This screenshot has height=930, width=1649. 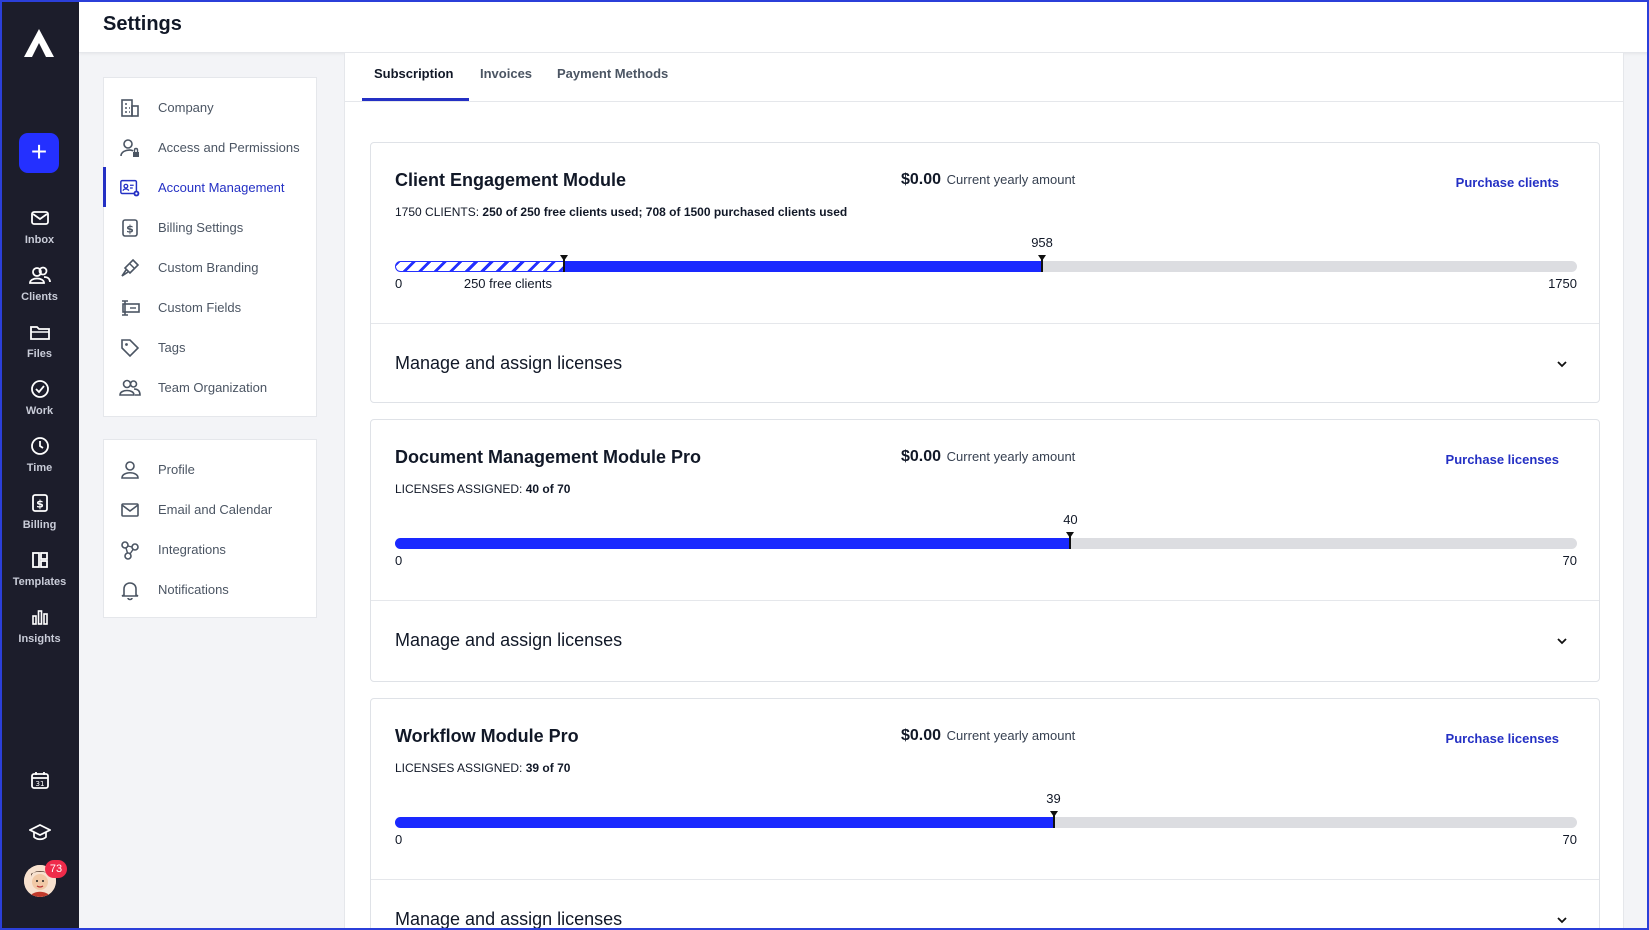 What do you see at coordinates (39, 153) in the screenshot?
I see `add-new-button: +` at bounding box center [39, 153].